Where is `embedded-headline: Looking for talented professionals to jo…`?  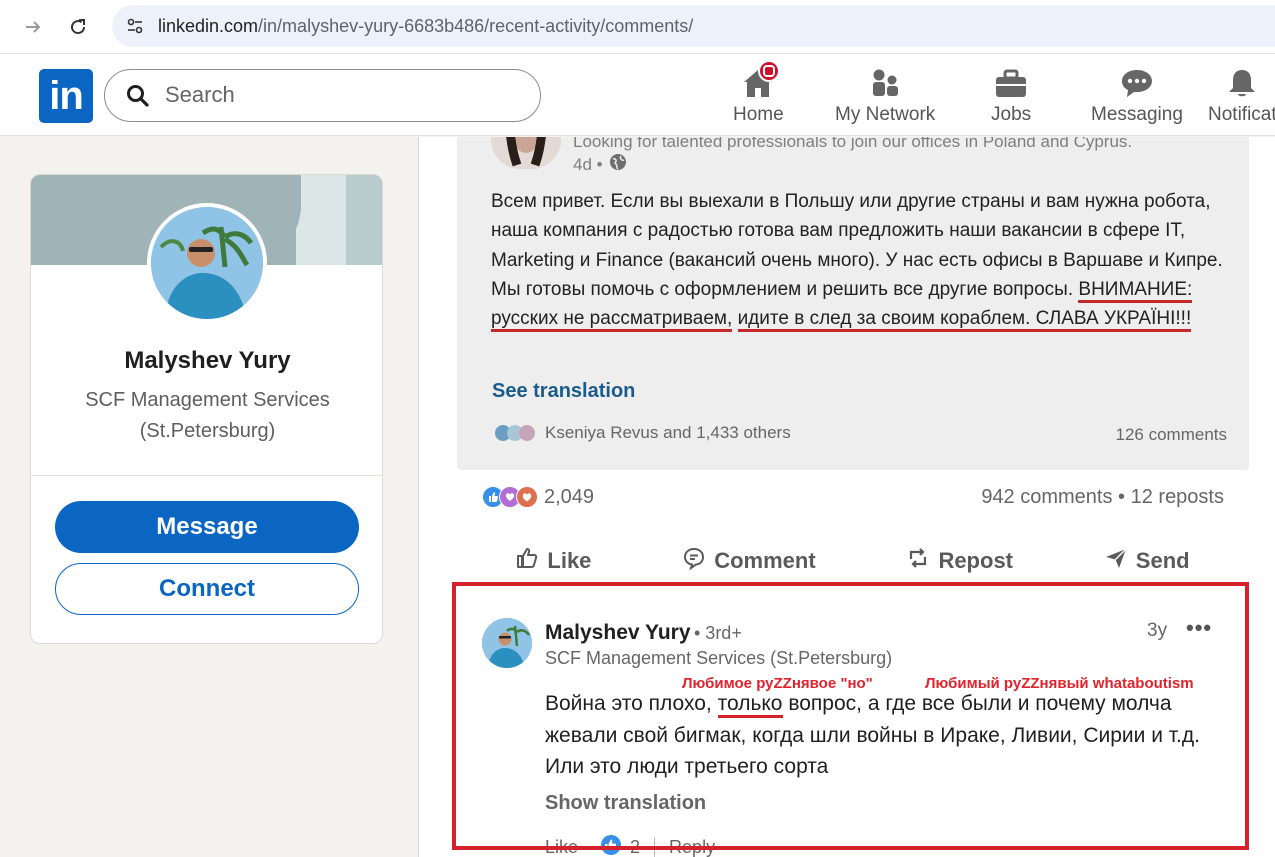
embedded-headline: Looking for talented professionals to jo… is located at coordinates (853, 144).